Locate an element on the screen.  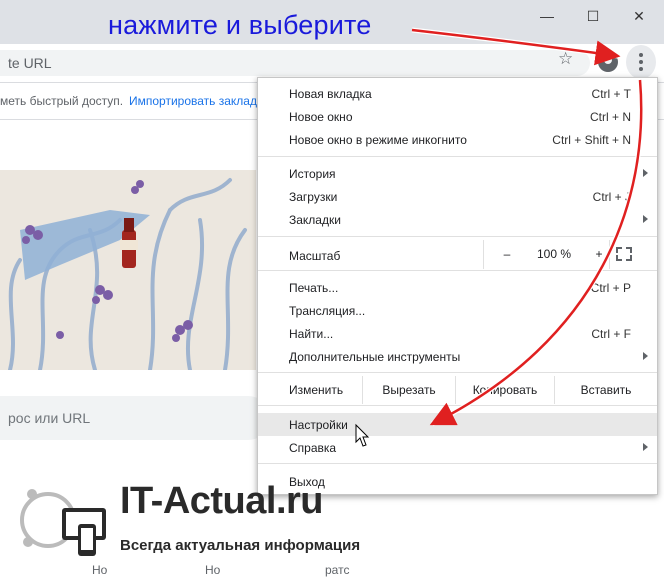
cut-button: Вырезать is located at coordinates (409, 390).